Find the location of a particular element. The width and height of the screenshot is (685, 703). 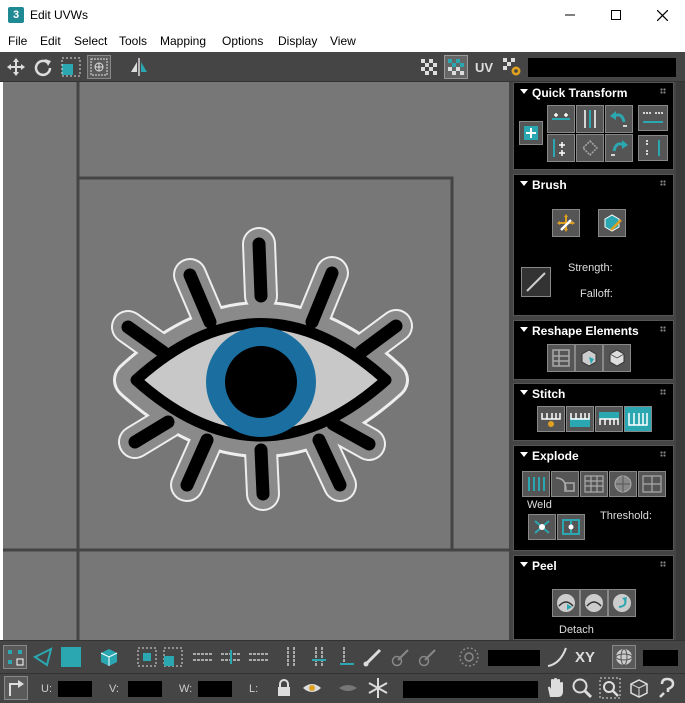

relax-brush-button is located at coordinates (612, 223).